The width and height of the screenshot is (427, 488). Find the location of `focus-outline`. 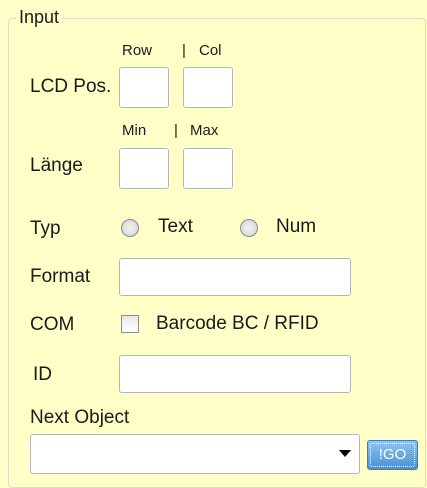

focus-outline is located at coordinates (392, 455).